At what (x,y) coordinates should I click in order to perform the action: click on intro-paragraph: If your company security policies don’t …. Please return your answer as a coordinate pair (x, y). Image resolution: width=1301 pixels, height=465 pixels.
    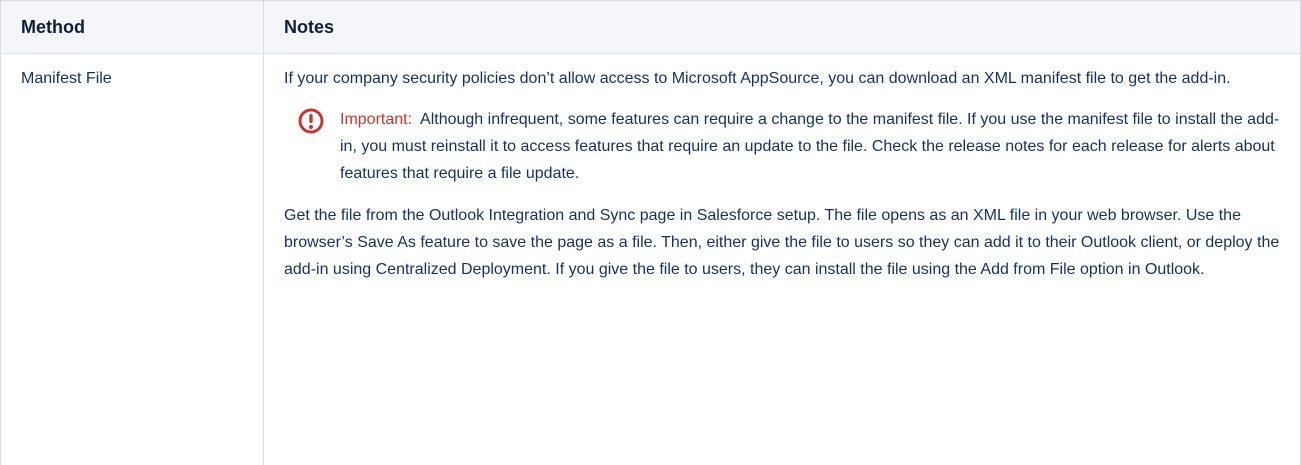
    Looking at the image, I should click on (757, 78).